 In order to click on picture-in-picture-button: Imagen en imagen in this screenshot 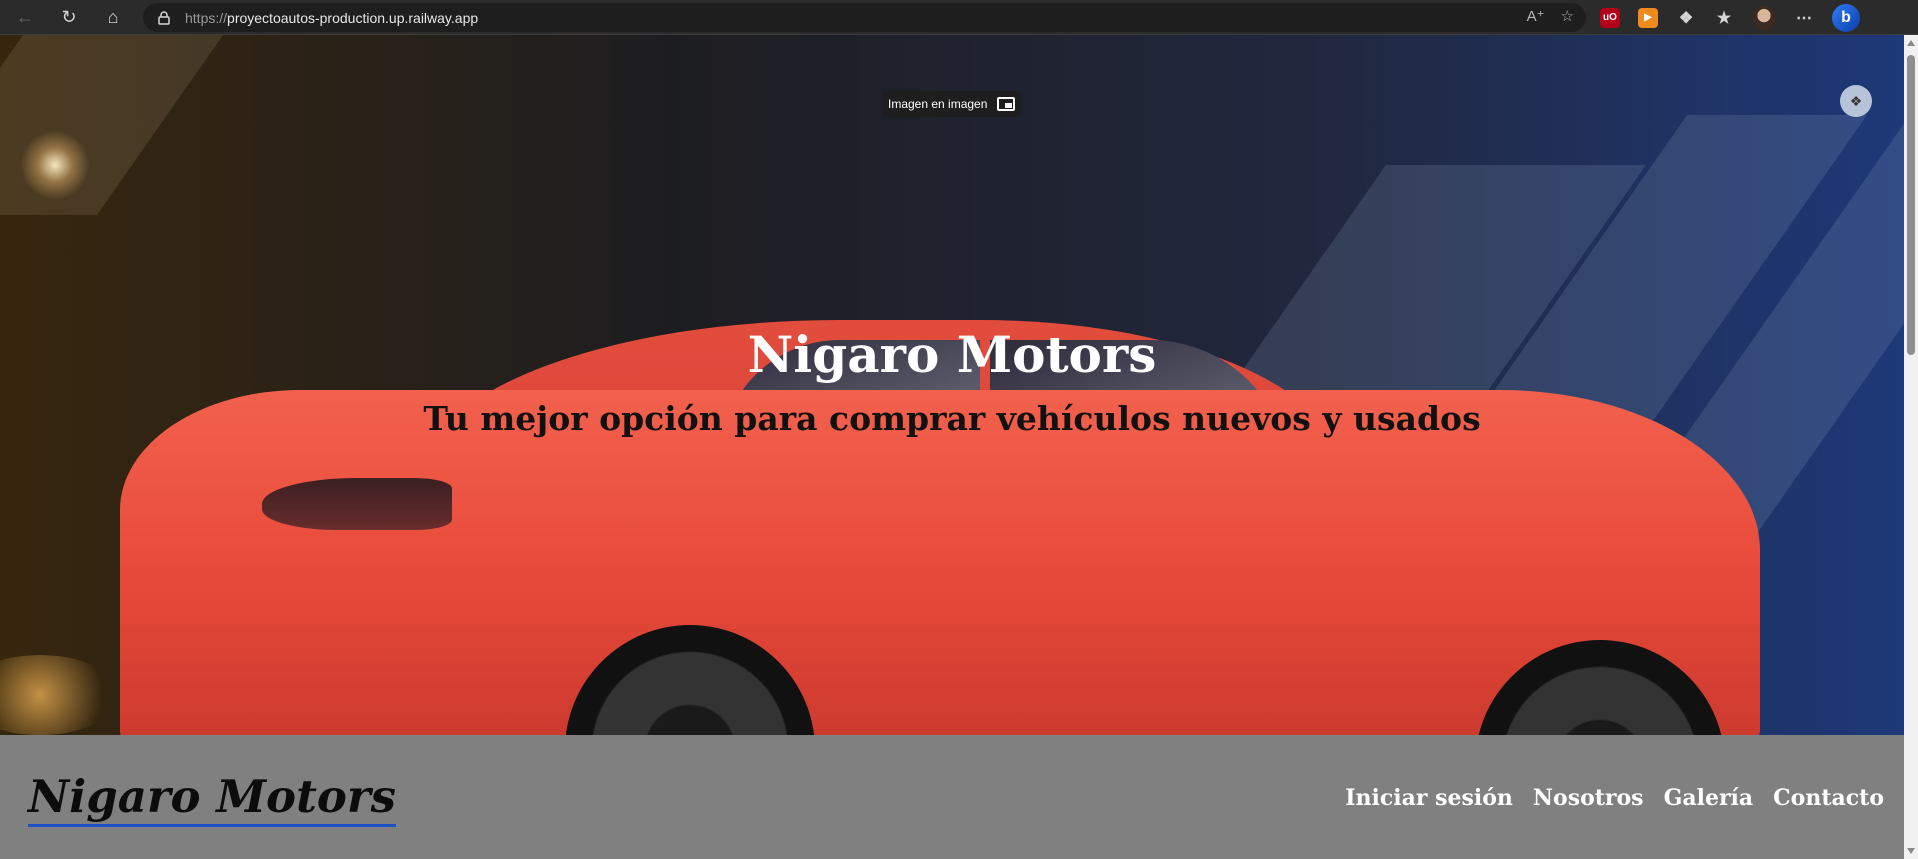, I will do `click(952, 104)`.